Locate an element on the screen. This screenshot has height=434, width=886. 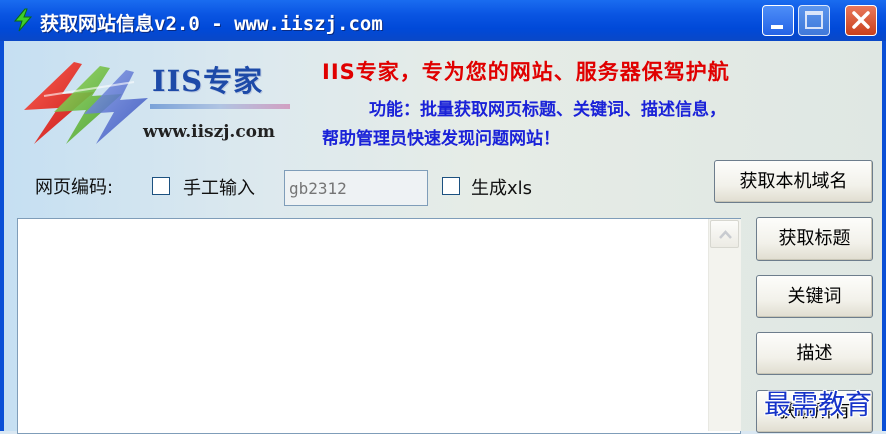
get-hostname-button: 获取本机域名 is located at coordinates (793, 181).